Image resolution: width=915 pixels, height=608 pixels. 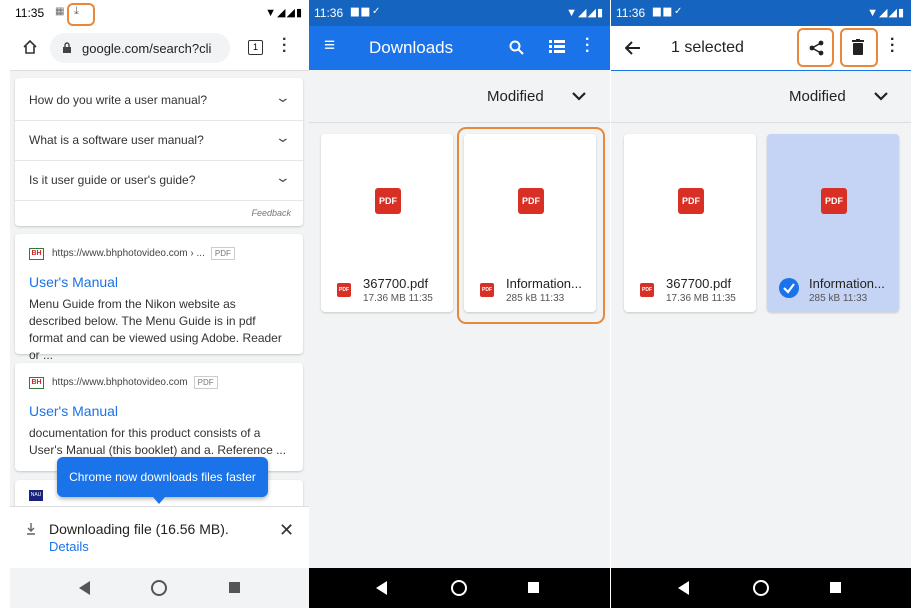 What do you see at coordinates (159, 537) in the screenshot?
I see `download-infobar: Downloading file (16.56 MB). Details ✕` at bounding box center [159, 537].